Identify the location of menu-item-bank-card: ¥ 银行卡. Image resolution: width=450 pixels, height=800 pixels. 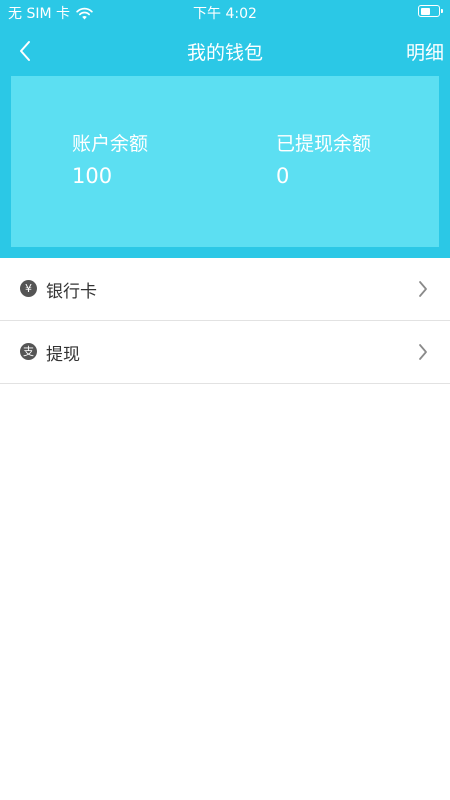
(225, 289).